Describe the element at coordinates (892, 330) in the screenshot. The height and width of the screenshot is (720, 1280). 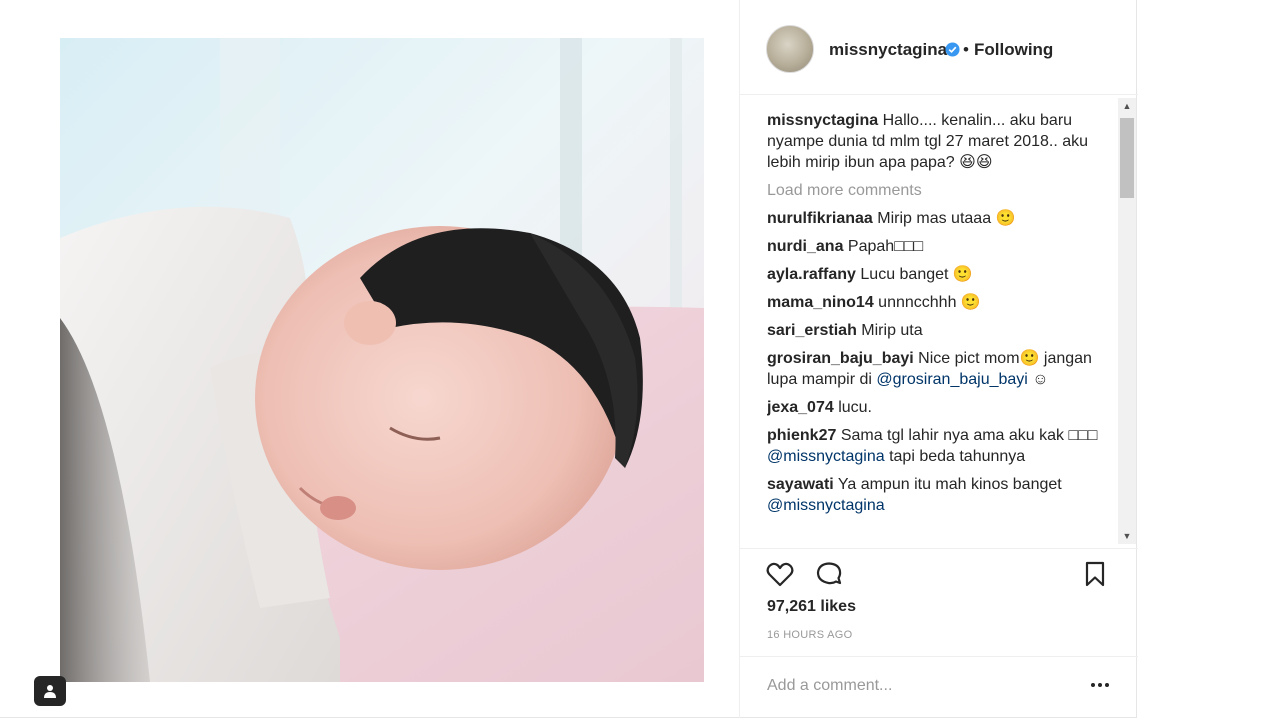
I see `comment-text: Mirip uta` at that location.